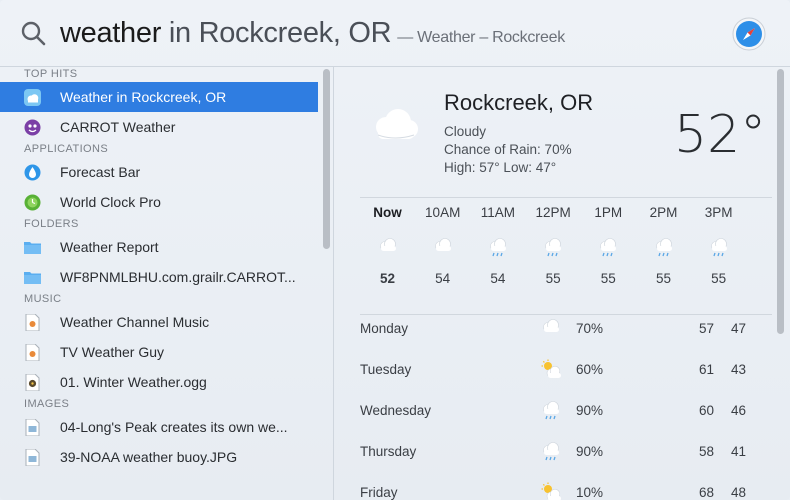 This screenshot has width=790, height=500. What do you see at coordinates (387, 278) in the screenshot?
I see `hour-temperature: 52` at bounding box center [387, 278].